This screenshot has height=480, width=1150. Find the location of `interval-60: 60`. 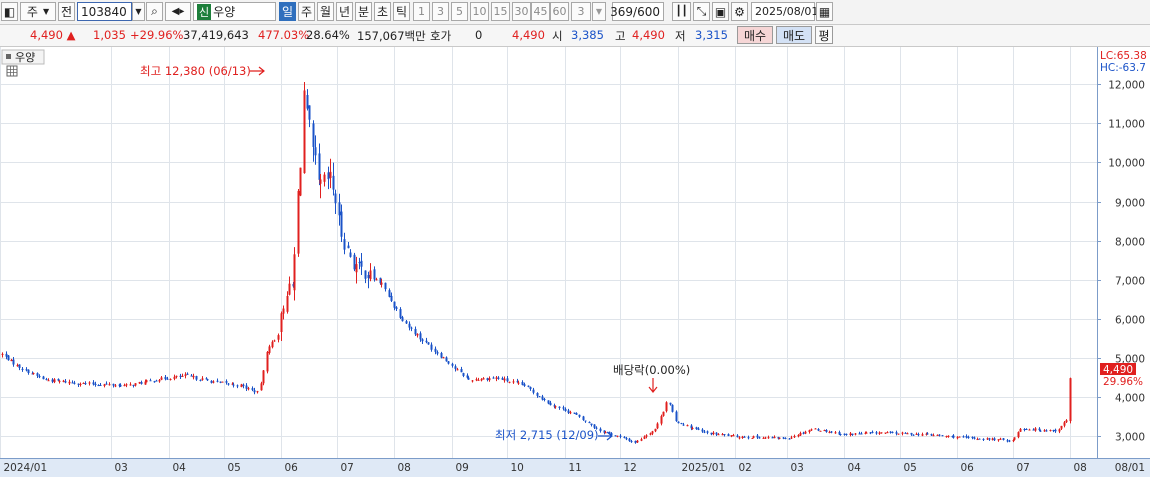

interval-60: 60 is located at coordinates (559, 11).